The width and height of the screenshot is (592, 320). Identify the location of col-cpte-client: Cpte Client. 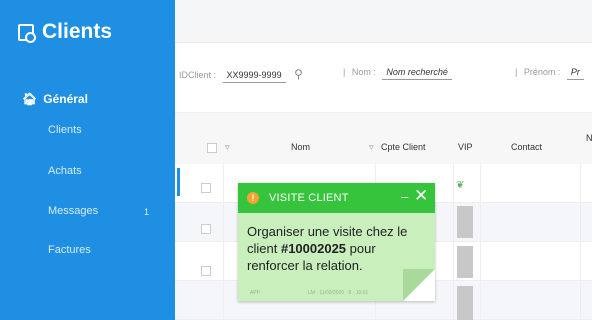
(403, 147).